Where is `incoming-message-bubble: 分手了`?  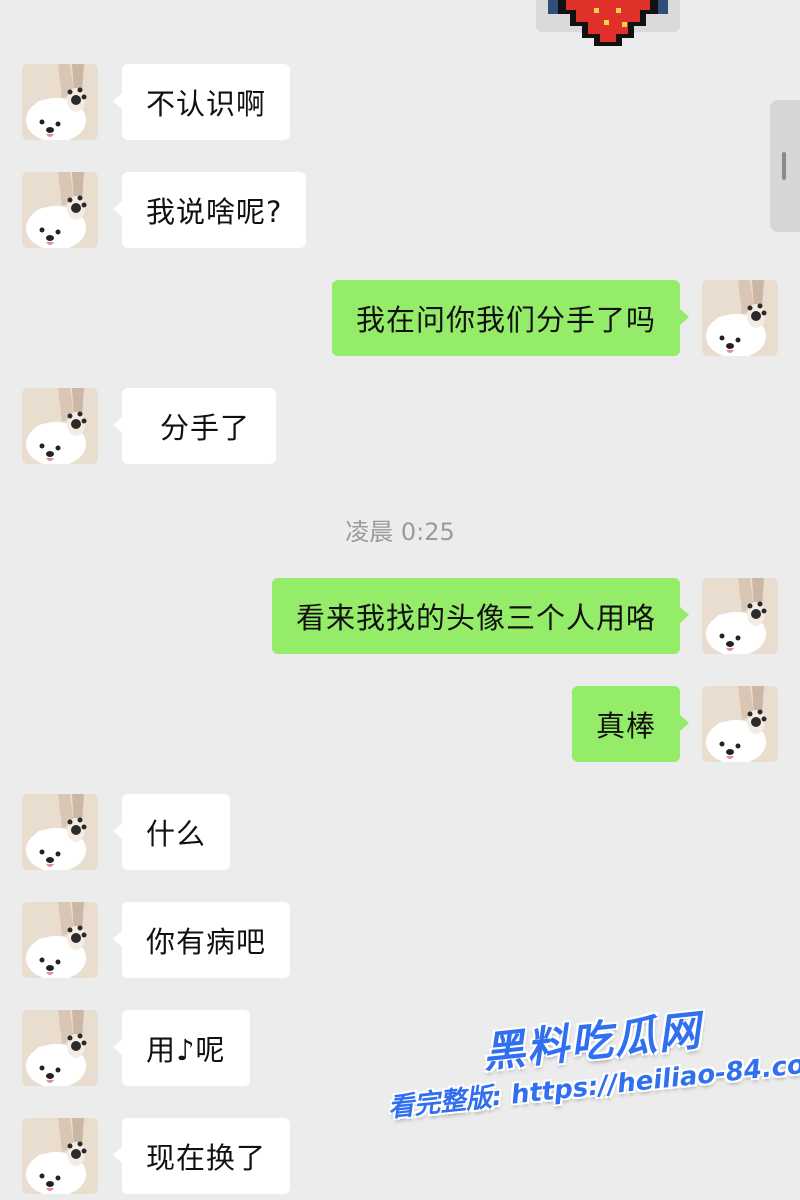
incoming-message-bubble: 分手了 is located at coordinates (194, 426).